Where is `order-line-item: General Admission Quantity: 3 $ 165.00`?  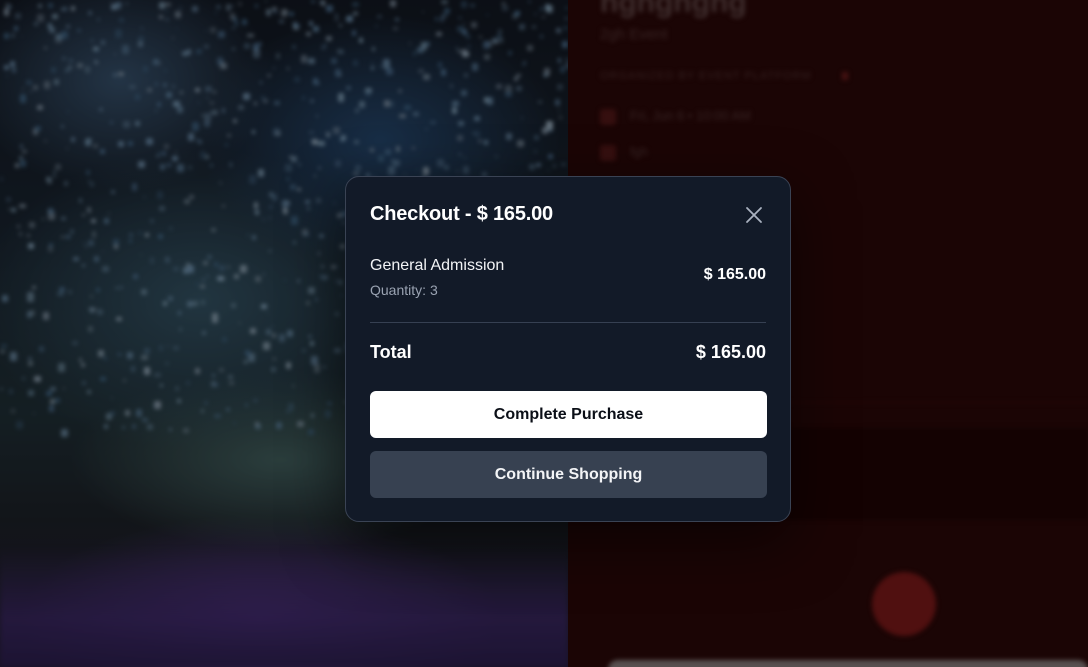 order-line-item: General Admission Quantity: 3 $ 165.00 is located at coordinates (568, 277).